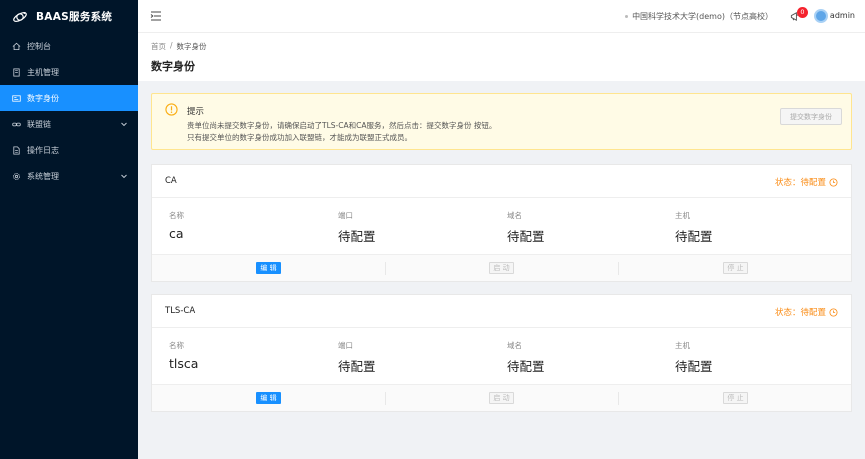 This screenshot has height=459, width=865. What do you see at coordinates (39, 124) in the screenshot?
I see `sidebar-item-label: 联盟链` at bounding box center [39, 124].